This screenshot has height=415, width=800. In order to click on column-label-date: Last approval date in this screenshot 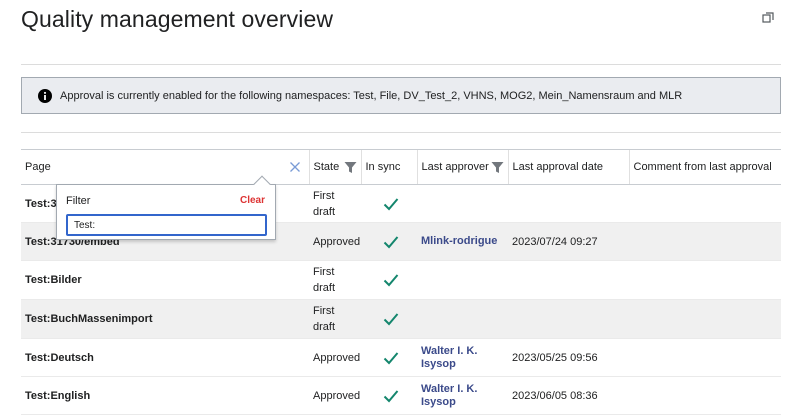, I will do `click(558, 167)`.